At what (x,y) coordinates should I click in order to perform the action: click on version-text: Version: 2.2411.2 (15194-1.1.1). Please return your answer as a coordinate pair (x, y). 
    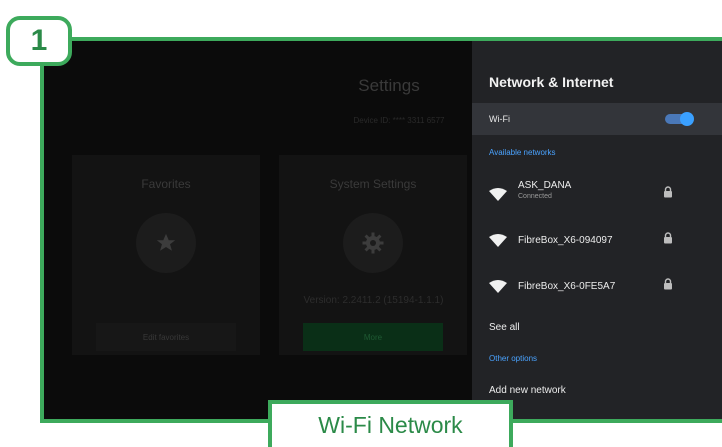
    Looking at the image, I should click on (373, 300).